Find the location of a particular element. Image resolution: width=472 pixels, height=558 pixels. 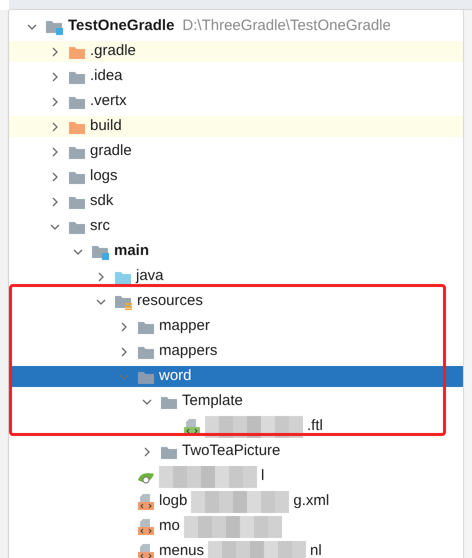

item-label: resources is located at coordinates (170, 301).